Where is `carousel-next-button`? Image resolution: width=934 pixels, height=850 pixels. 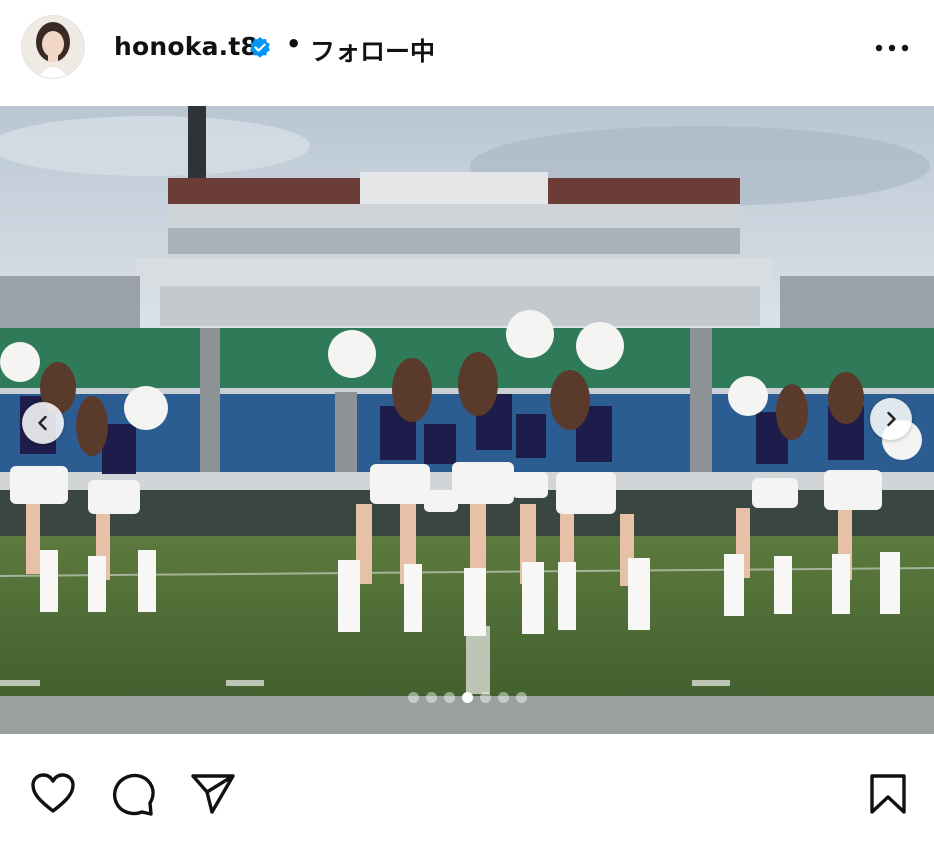 carousel-next-button is located at coordinates (891, 419).